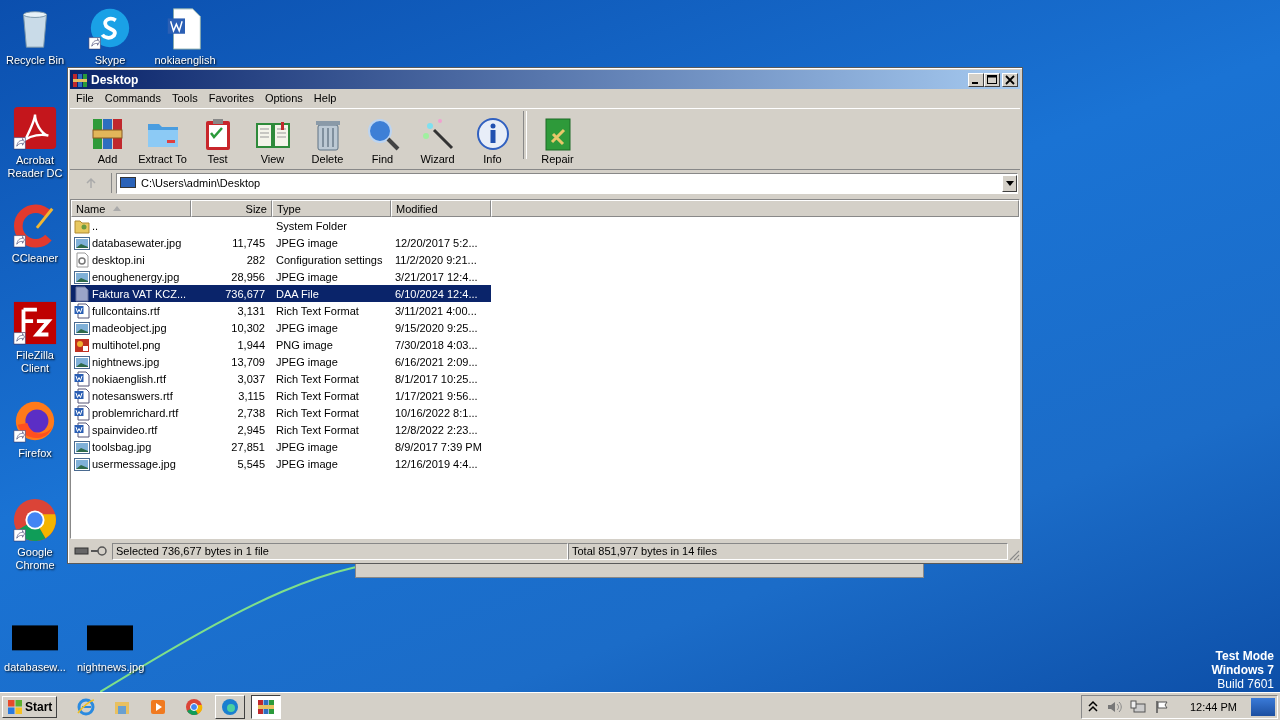  Describe the element at coordinates (1161, 706) in the screenshot. I see `flag-icon` at that location.